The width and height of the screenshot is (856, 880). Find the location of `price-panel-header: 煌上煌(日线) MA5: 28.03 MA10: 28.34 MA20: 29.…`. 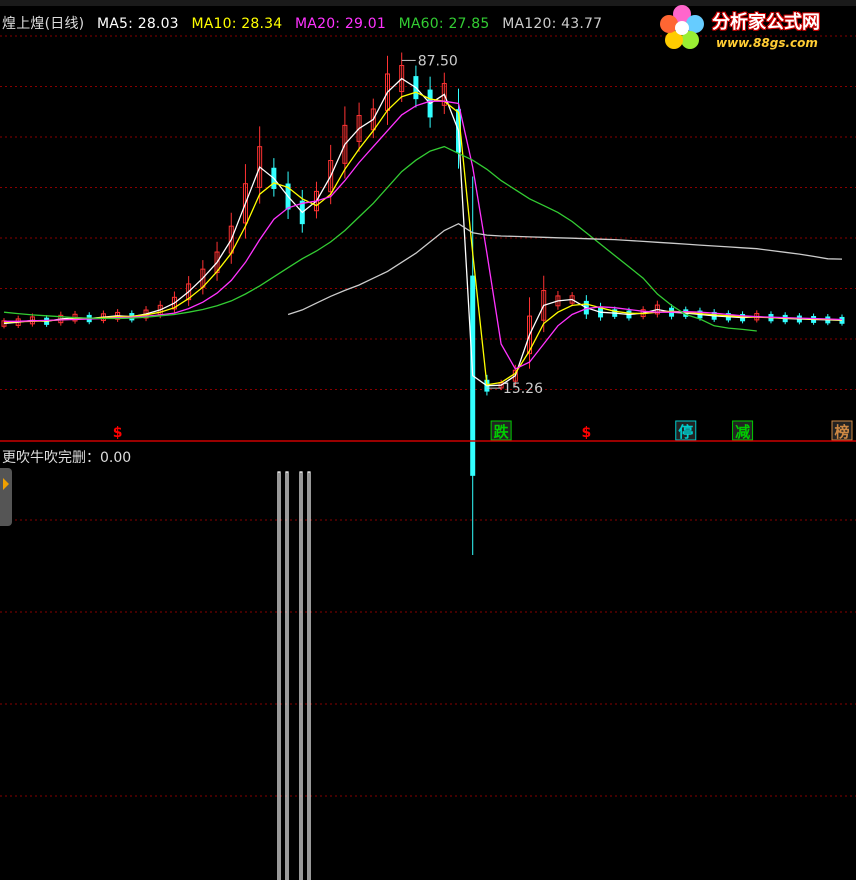

price-panel-header: 煌上煌(日线) MA5: 28.03 MA10: 28.34 MA20: 29.… is located at coordinates (306, 23).